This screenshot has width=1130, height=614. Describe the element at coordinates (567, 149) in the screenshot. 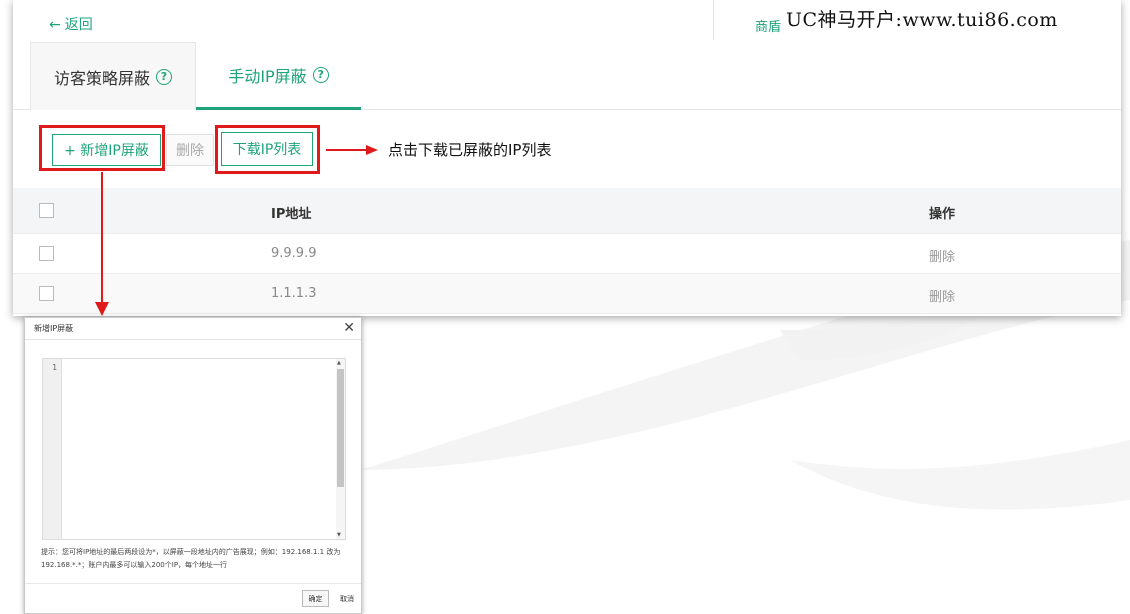

I see `toolbar: + 新增IP屏蔽 删除 下载IP列表` at that location.